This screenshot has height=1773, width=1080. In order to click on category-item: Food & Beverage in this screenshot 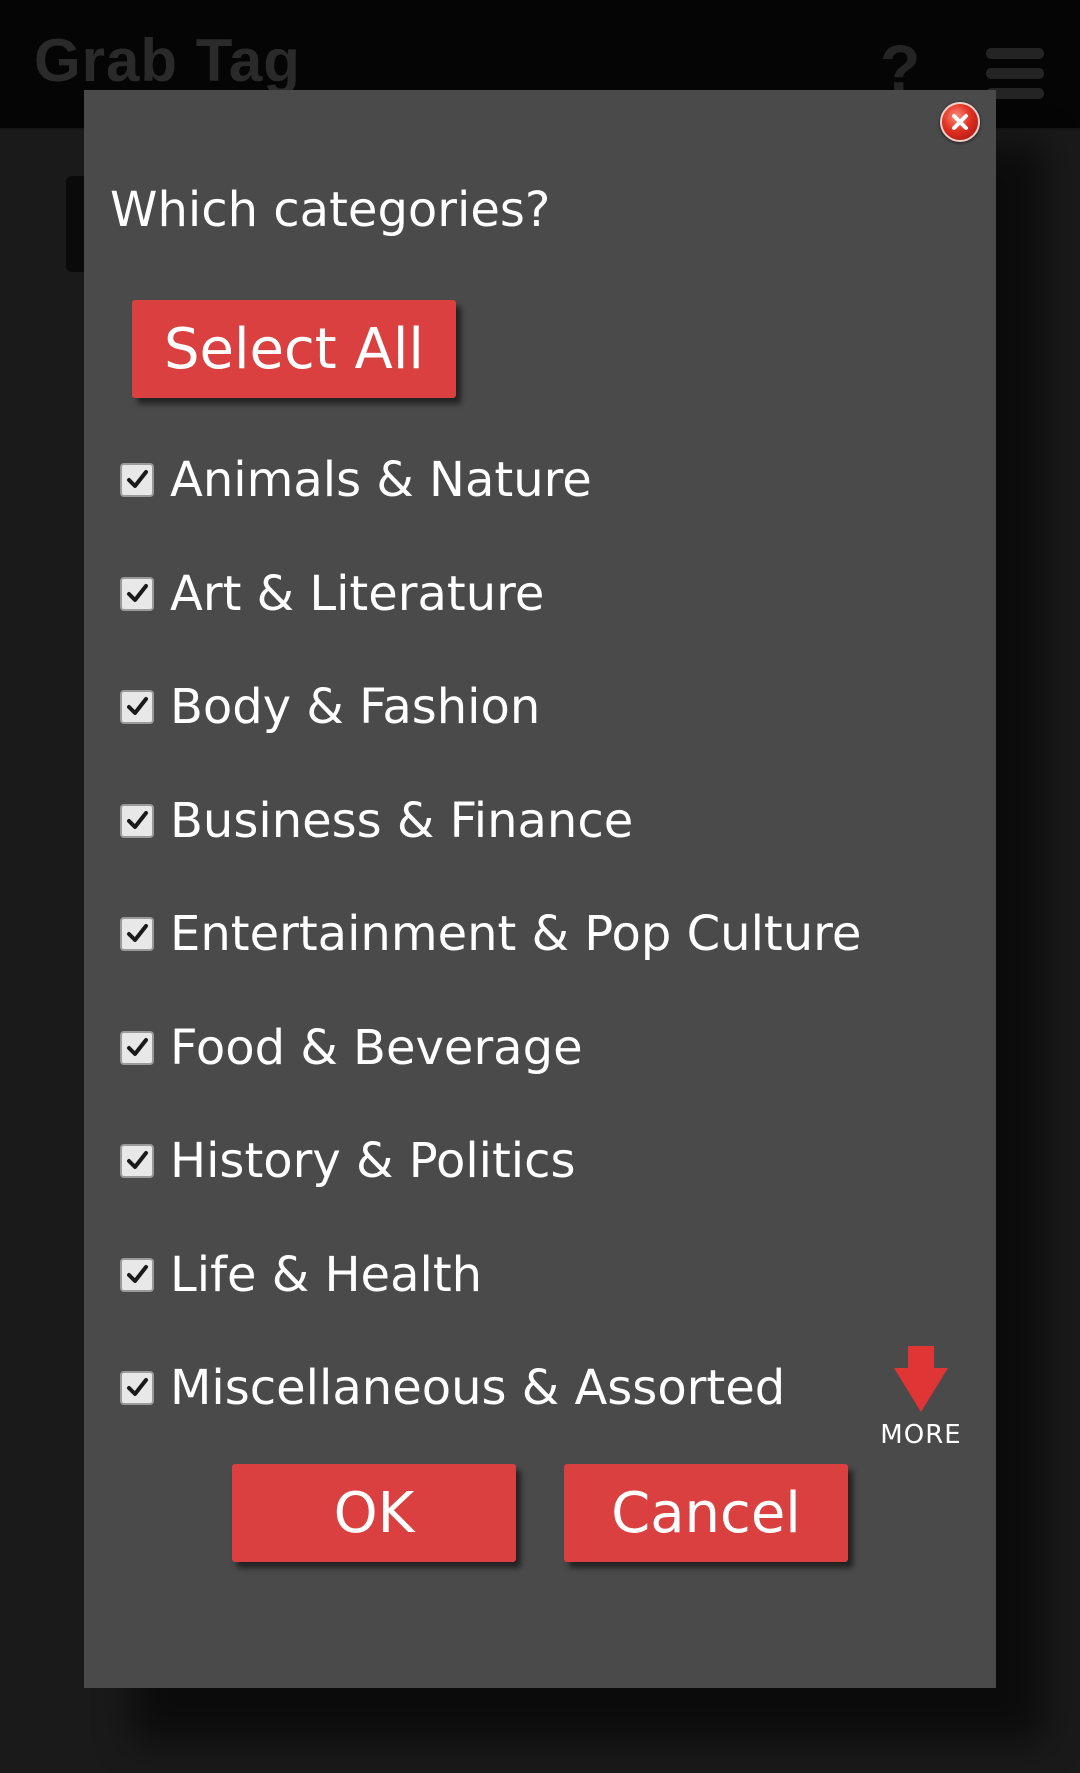, I will do `click(480, 1048)`.